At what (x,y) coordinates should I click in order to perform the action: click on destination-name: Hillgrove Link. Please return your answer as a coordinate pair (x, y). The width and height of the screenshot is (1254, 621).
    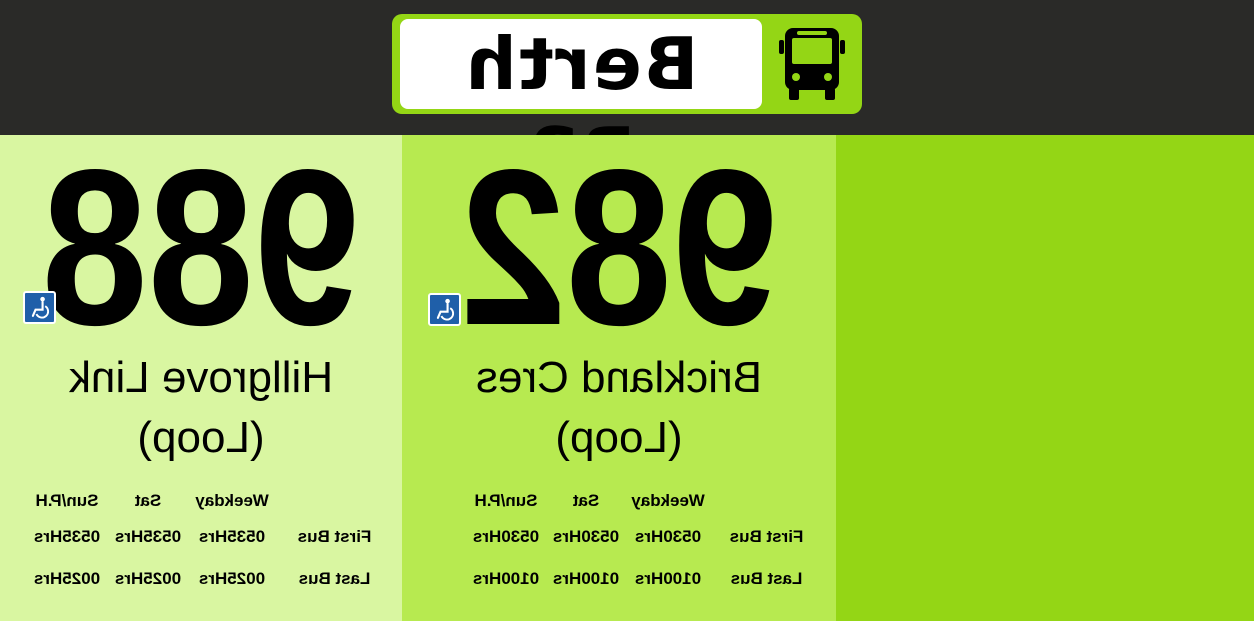
    Looking at the image, I should click on (201, 377).